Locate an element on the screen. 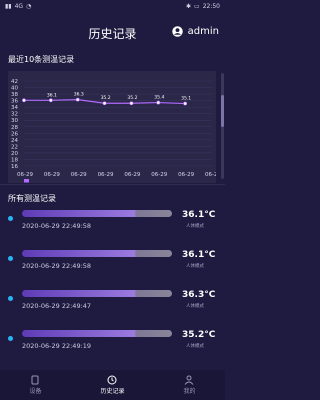 The image size is (320, 400). nav-device: 设备 is located at coordinates (35, 385).